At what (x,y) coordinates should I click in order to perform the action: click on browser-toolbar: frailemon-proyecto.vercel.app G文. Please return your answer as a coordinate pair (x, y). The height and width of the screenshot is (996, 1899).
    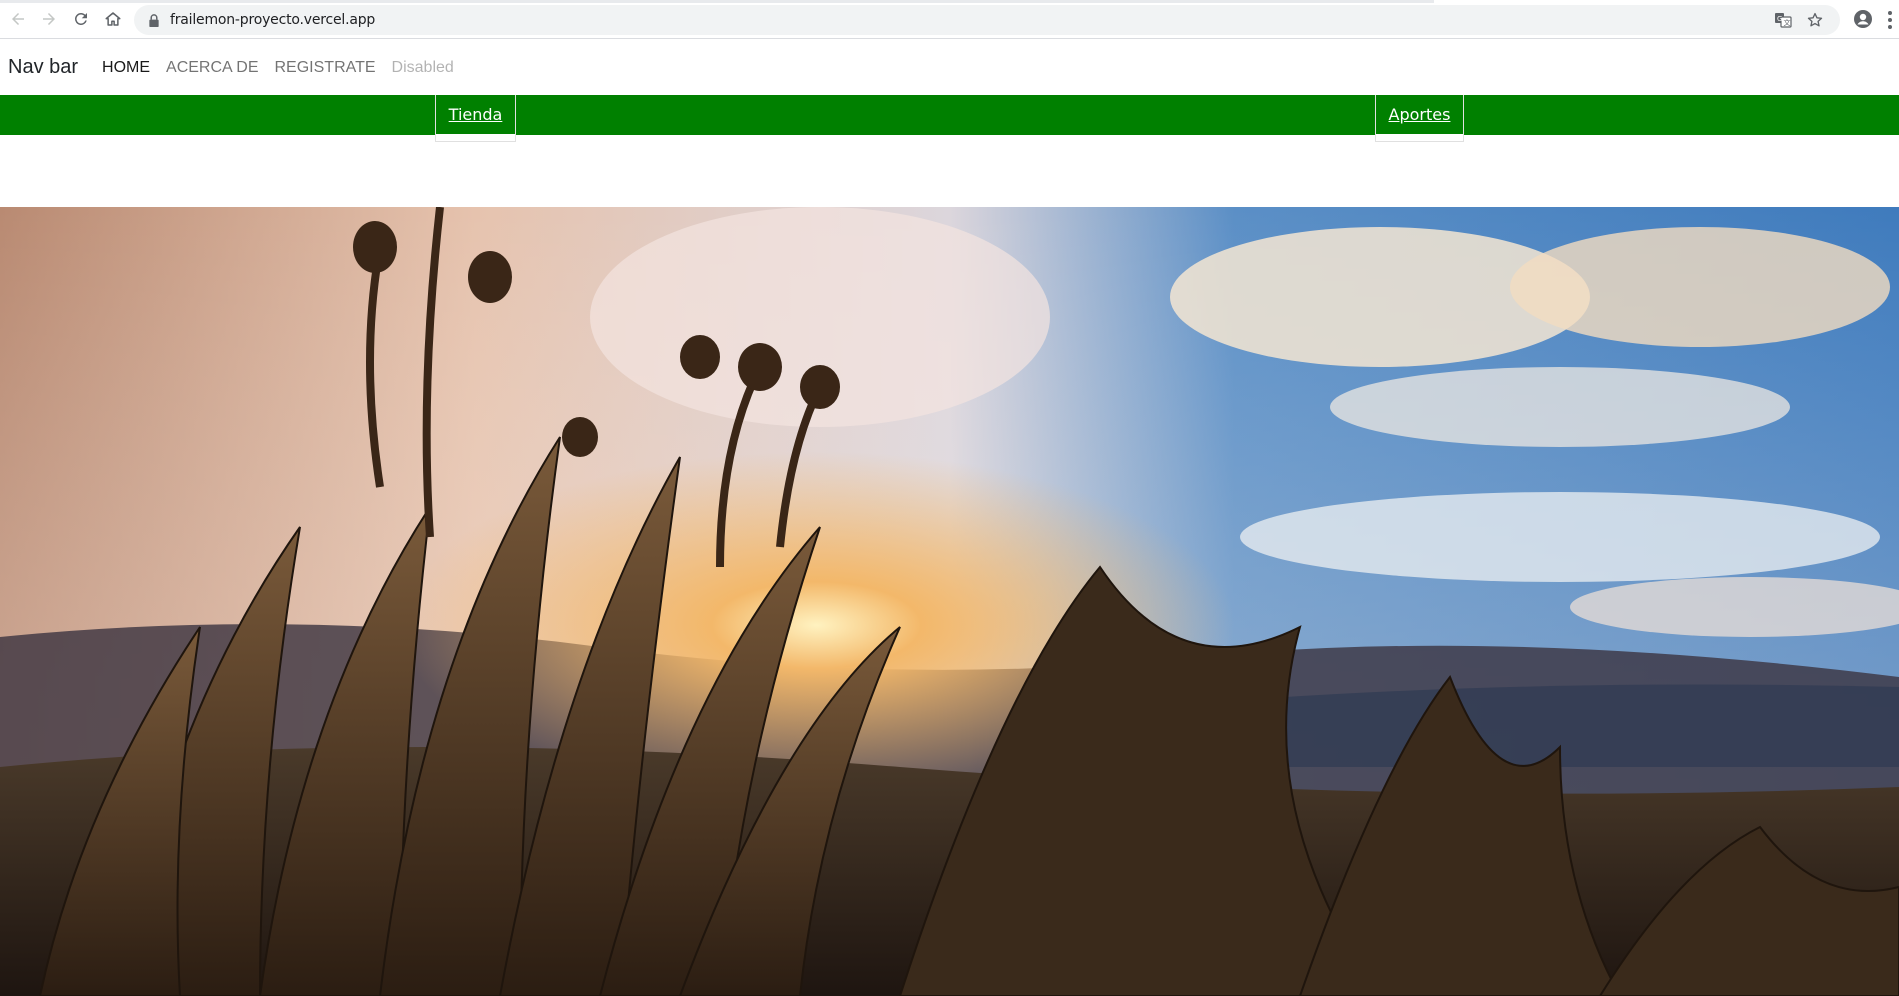
    Looking at the image, I should click on (949, 19).